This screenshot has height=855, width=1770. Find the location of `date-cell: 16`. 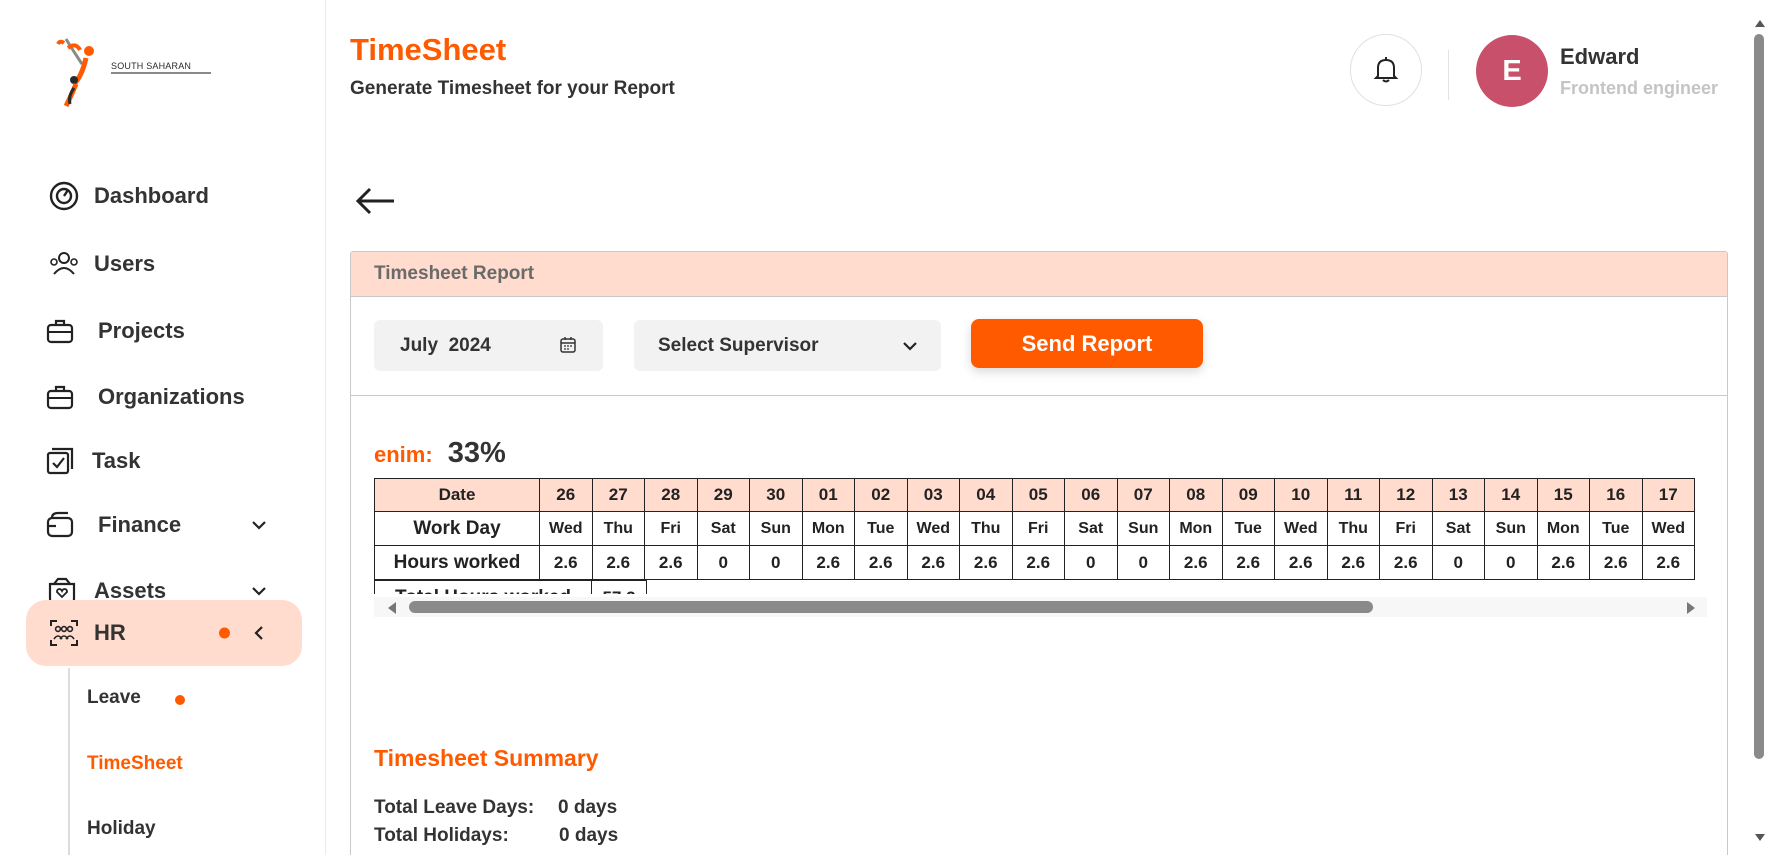

date-cell: 16 is located at coordinates (1616, 495).